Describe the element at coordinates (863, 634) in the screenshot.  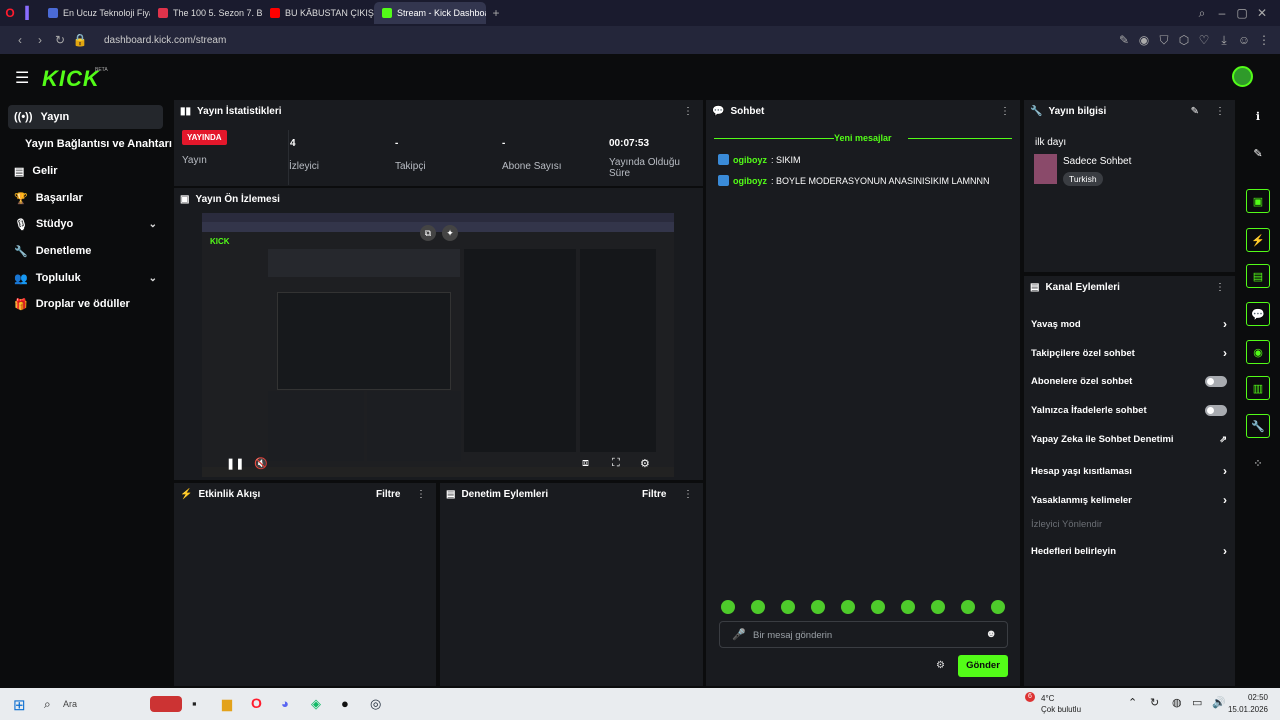
I see `chat-input: 🎤 Bir mesaj gönderin ☻` at that location.